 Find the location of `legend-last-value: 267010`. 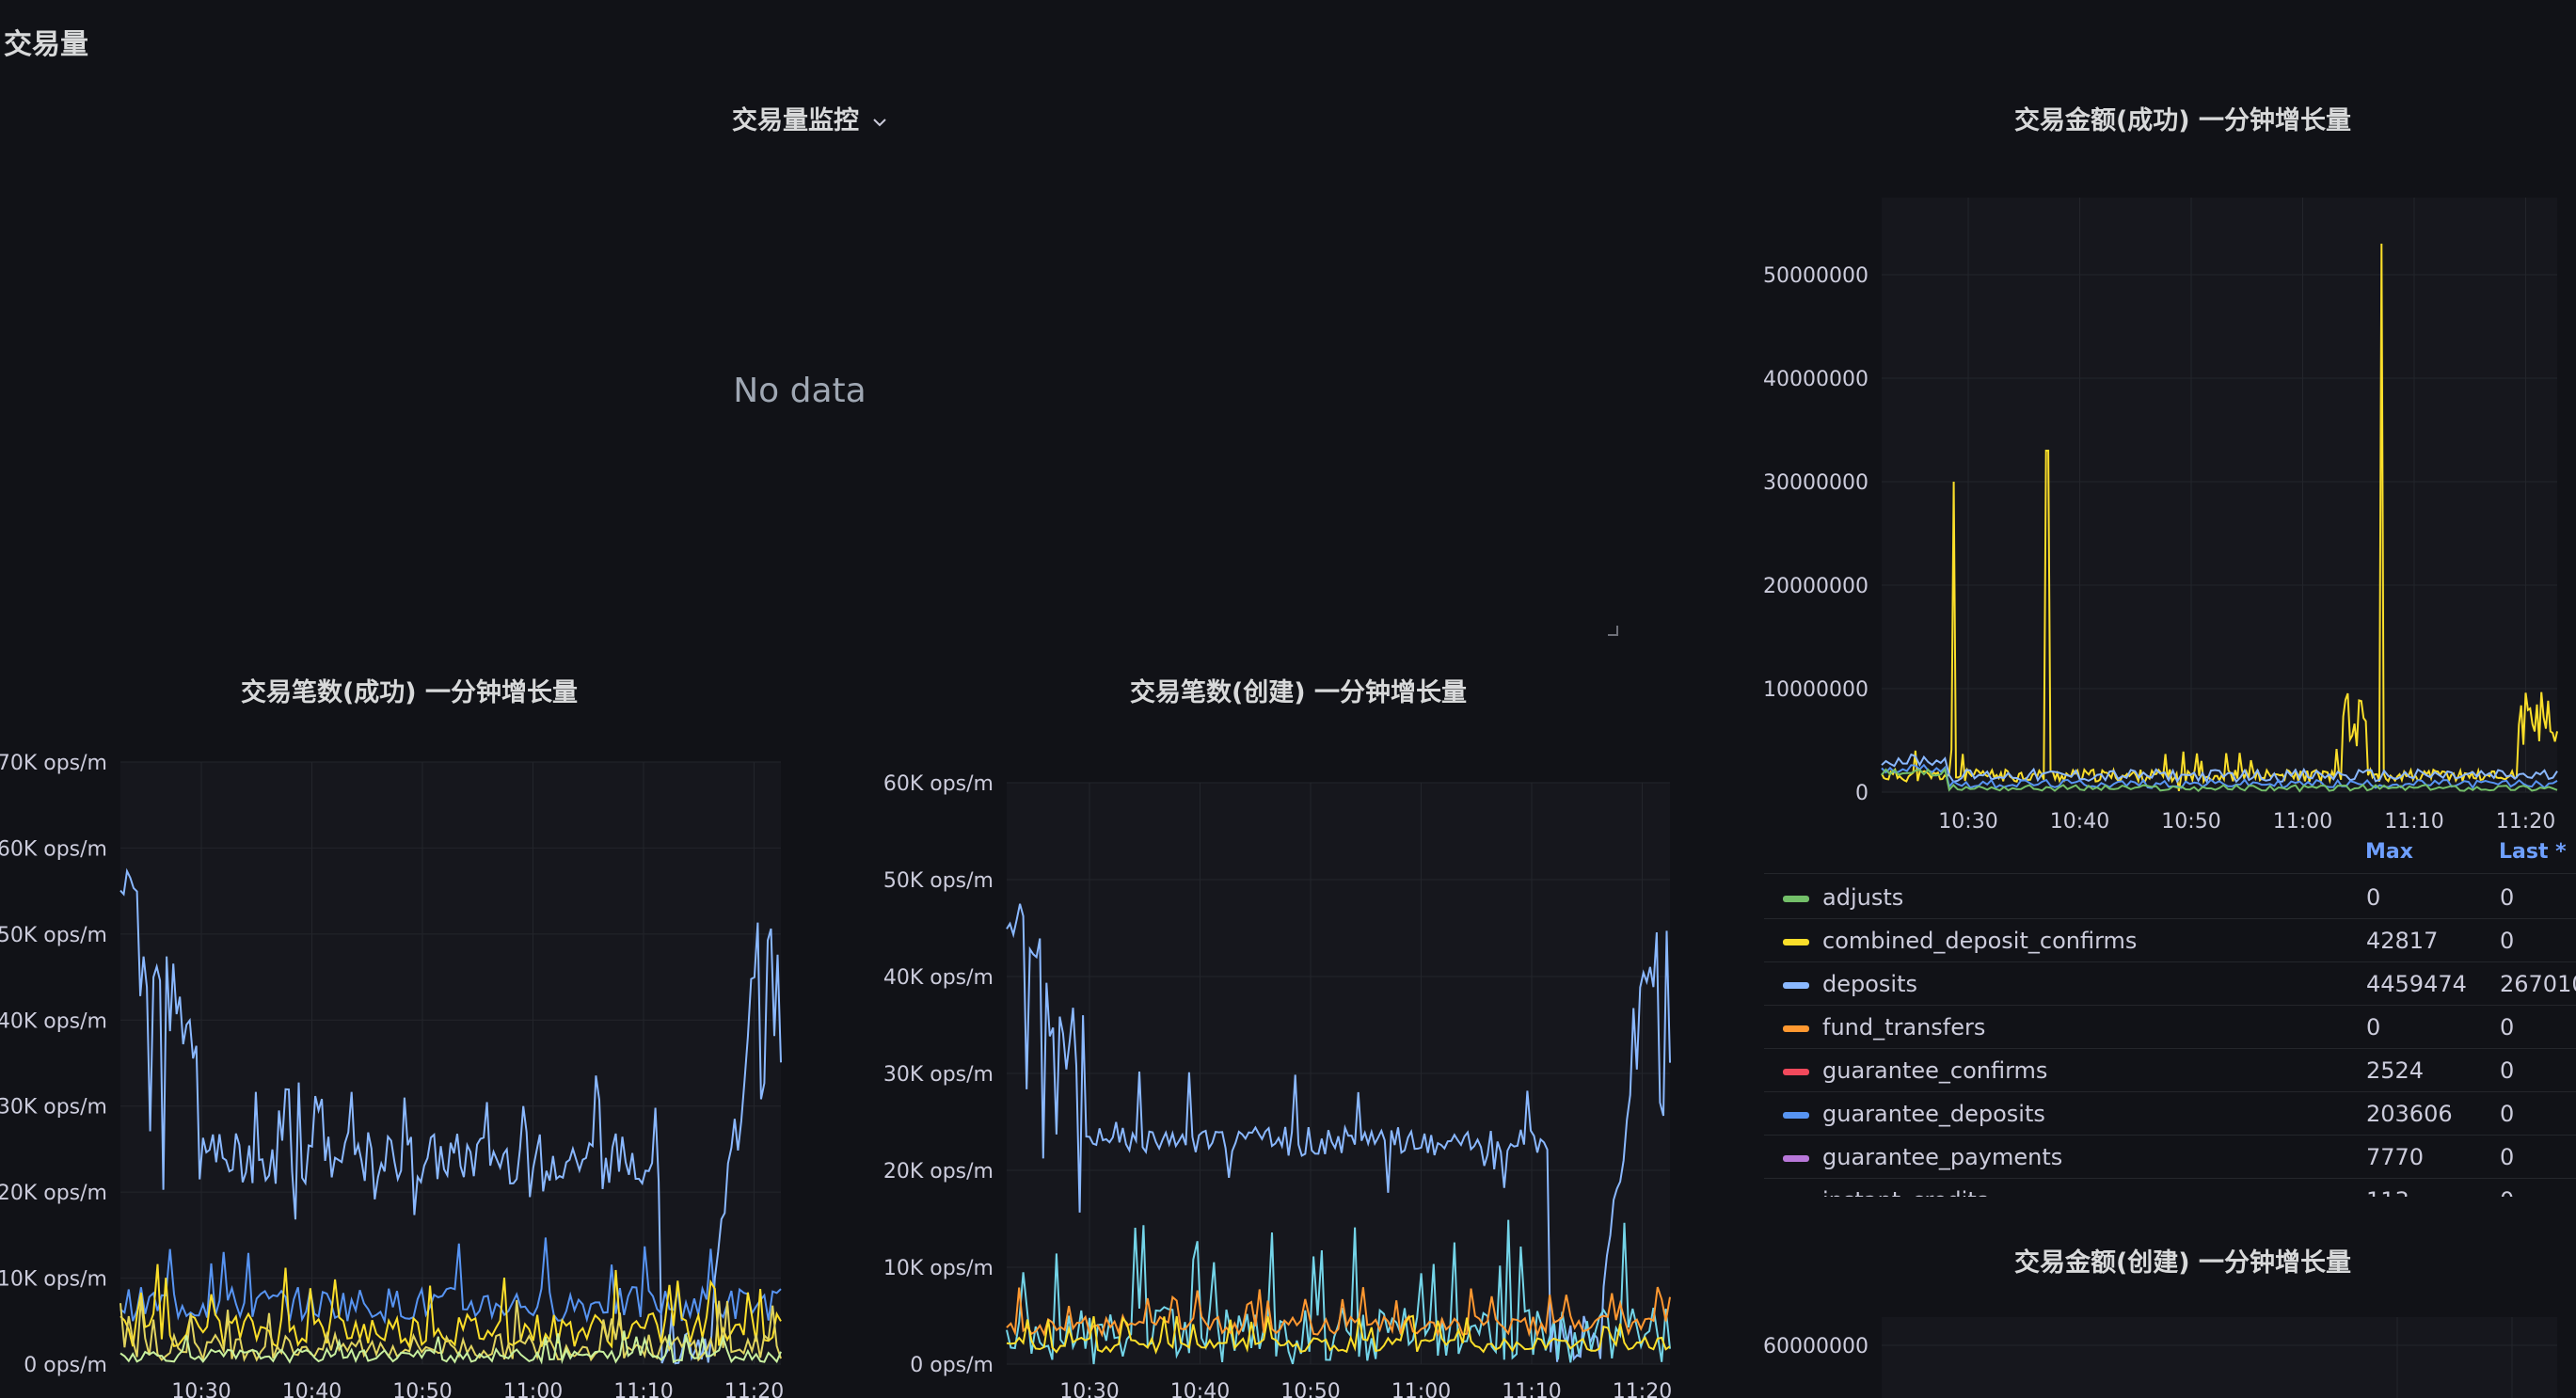

legend-last-value: 267010 is located at coordinates (2538, 984).